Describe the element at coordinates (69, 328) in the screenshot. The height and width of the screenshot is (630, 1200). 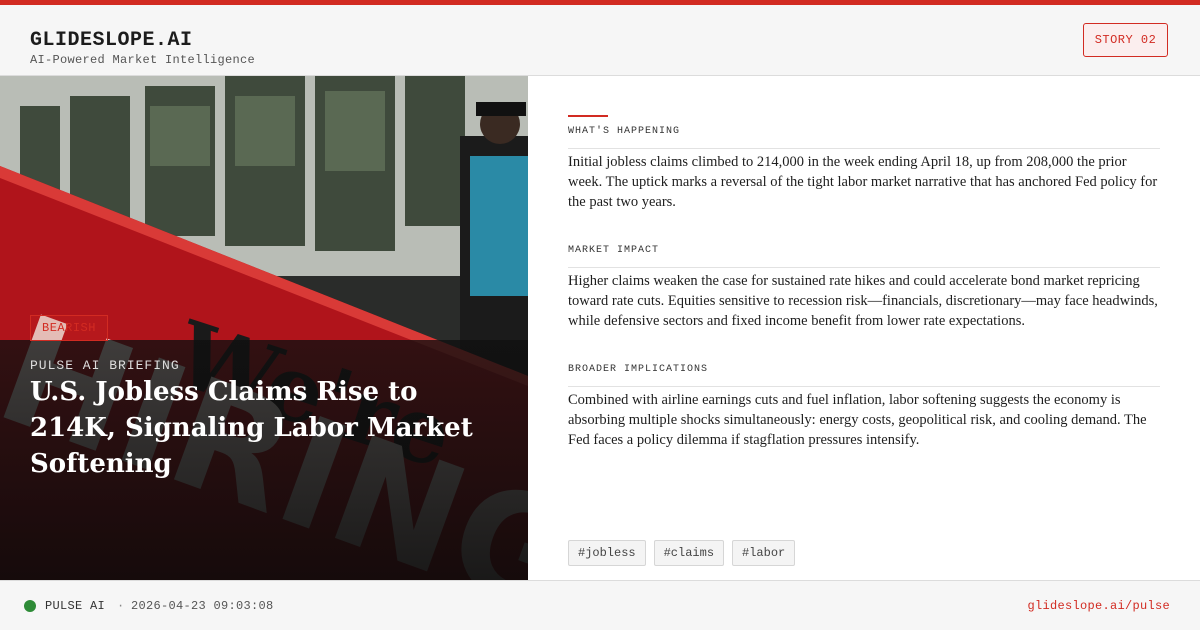
I see `sentiment-badge: BEARISH` at that location.